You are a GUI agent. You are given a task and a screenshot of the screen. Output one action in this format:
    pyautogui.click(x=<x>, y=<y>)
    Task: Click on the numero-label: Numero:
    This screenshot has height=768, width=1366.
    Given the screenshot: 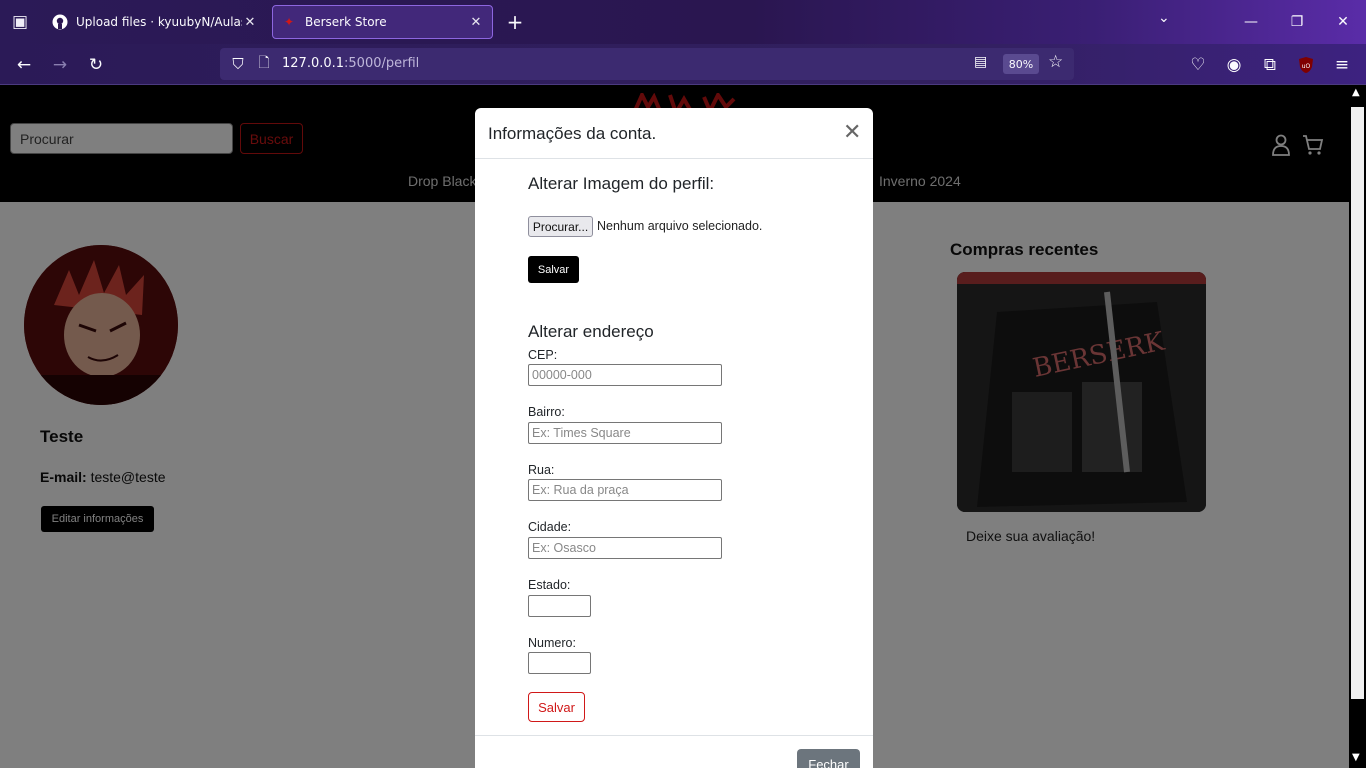 What is the action you would take?
    pyautogui.click(x=552, y=643)
    